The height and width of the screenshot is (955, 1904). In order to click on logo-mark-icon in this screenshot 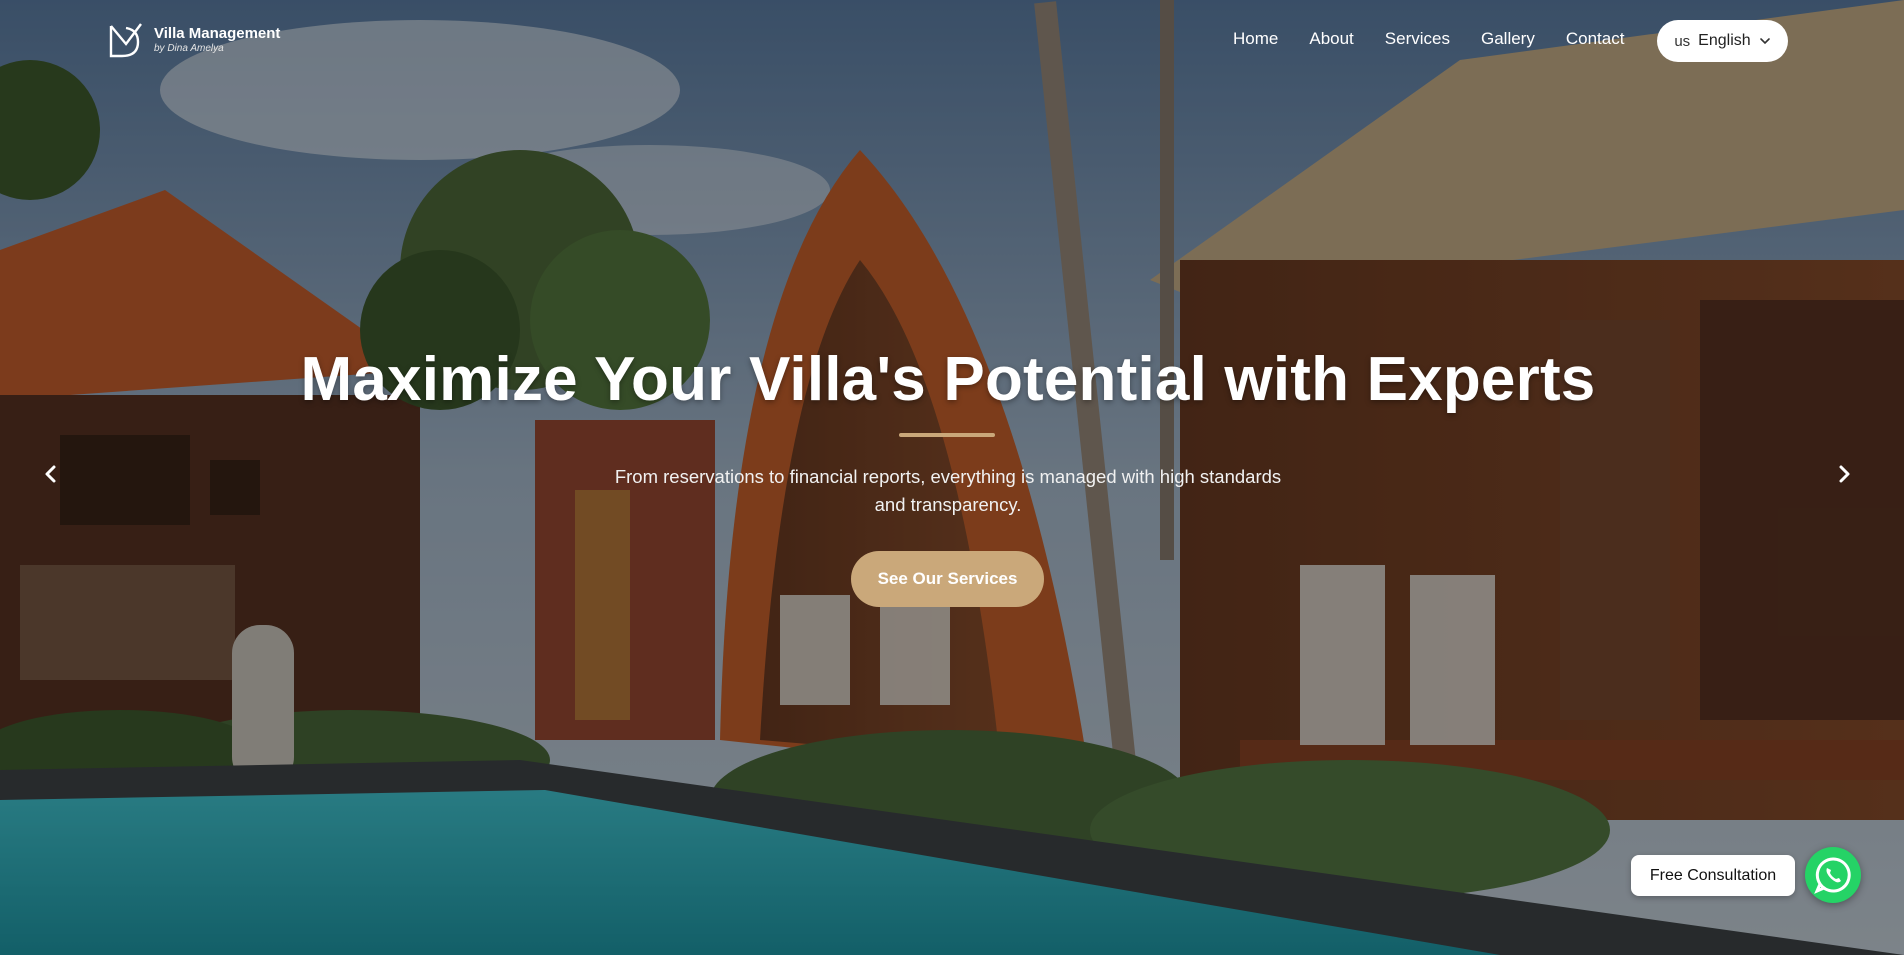, I will do `click(125, 40)`.